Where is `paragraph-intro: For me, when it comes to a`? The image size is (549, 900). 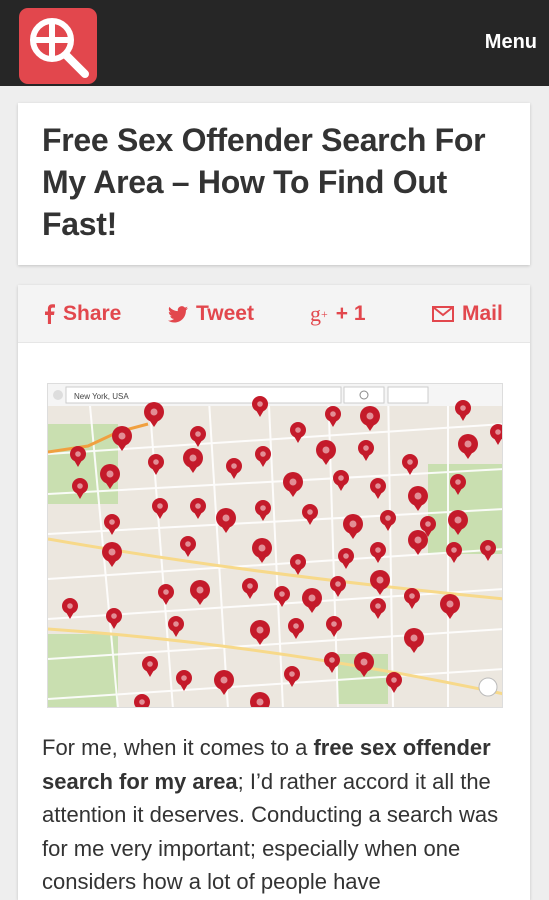
paragraph-intro: For me, when it comes to a is located at coordinates (178, 747).